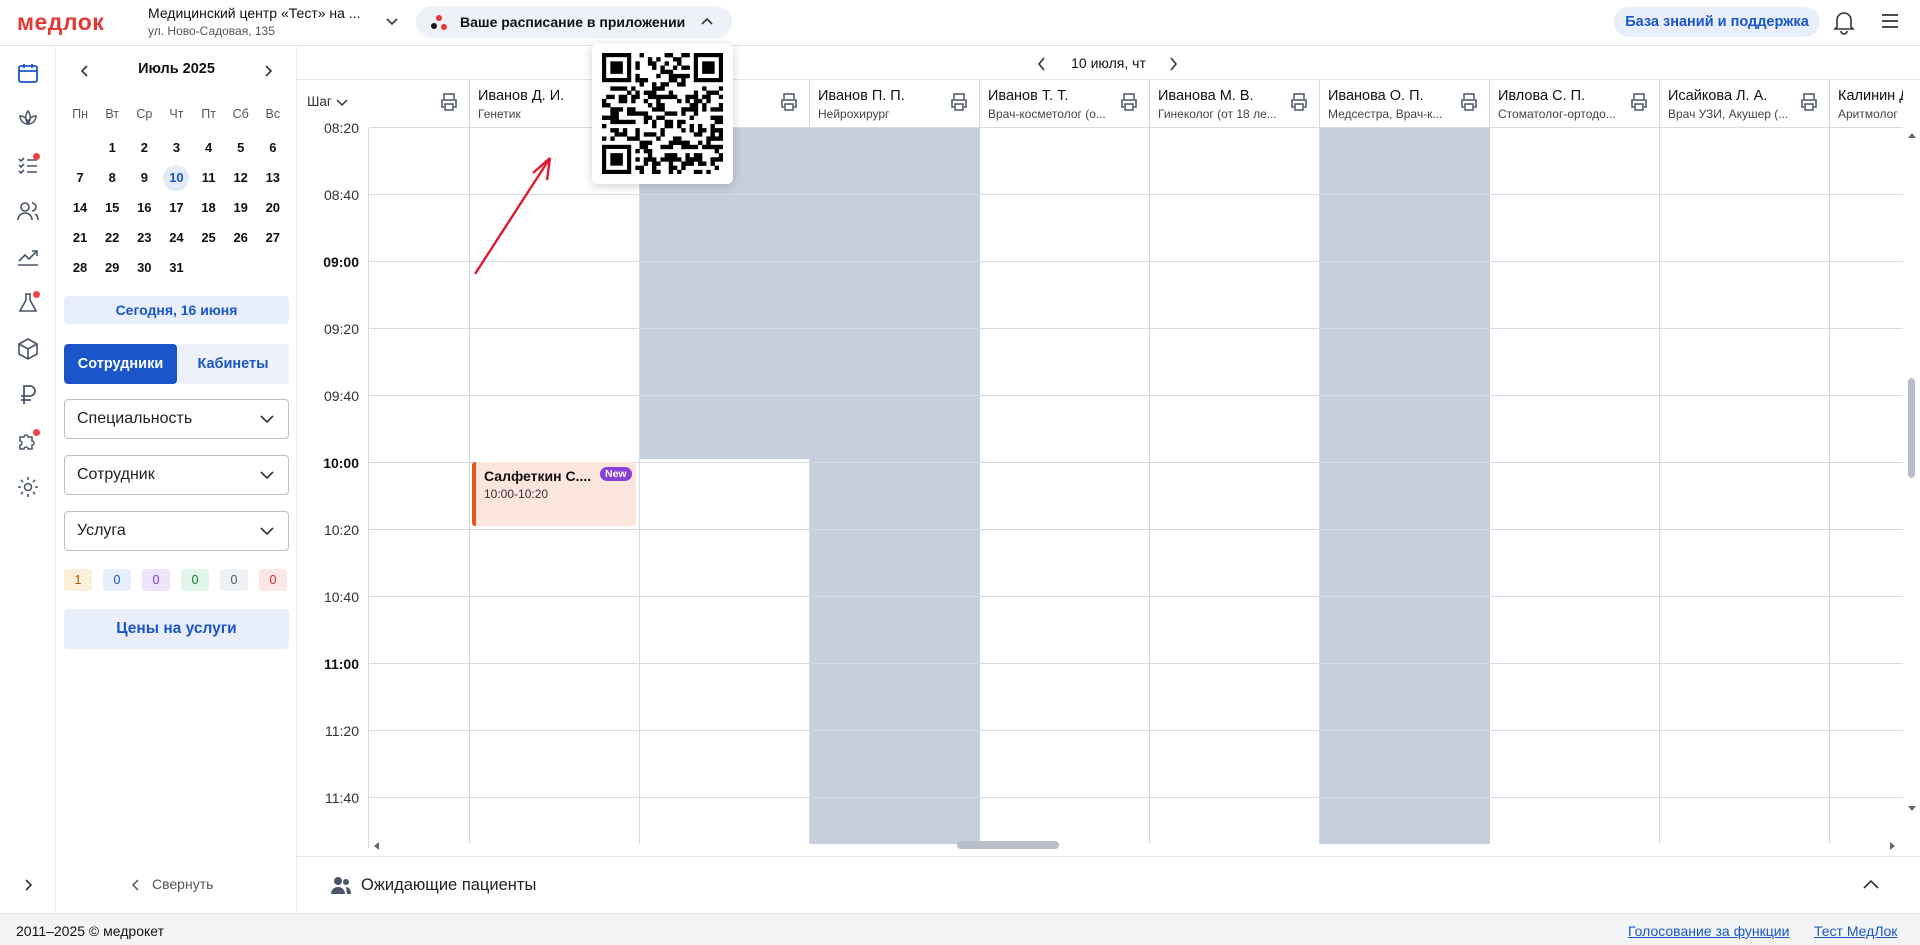  What do you see at coordinates (1871, 884) in the screenshot?
I see `chevron-up-icon` at bounding box center [1871, 884].